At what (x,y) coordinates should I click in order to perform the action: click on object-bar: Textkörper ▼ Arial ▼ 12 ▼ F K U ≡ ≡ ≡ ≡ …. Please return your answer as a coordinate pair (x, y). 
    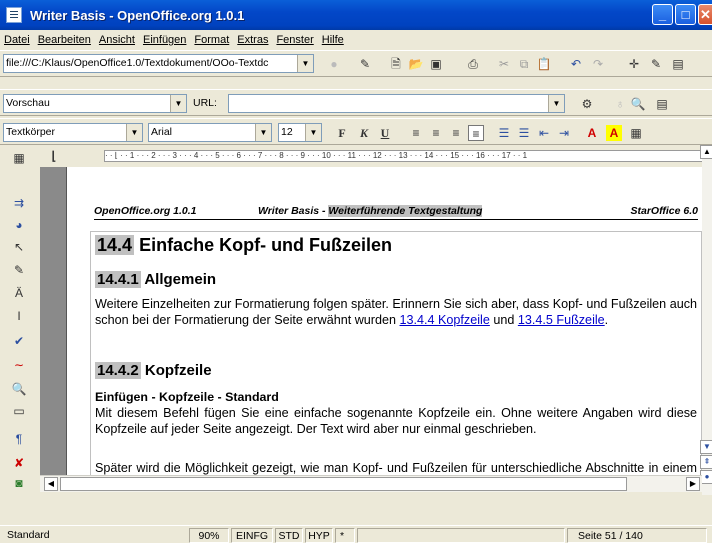
    Looking at the image, I should click on (356, 131).